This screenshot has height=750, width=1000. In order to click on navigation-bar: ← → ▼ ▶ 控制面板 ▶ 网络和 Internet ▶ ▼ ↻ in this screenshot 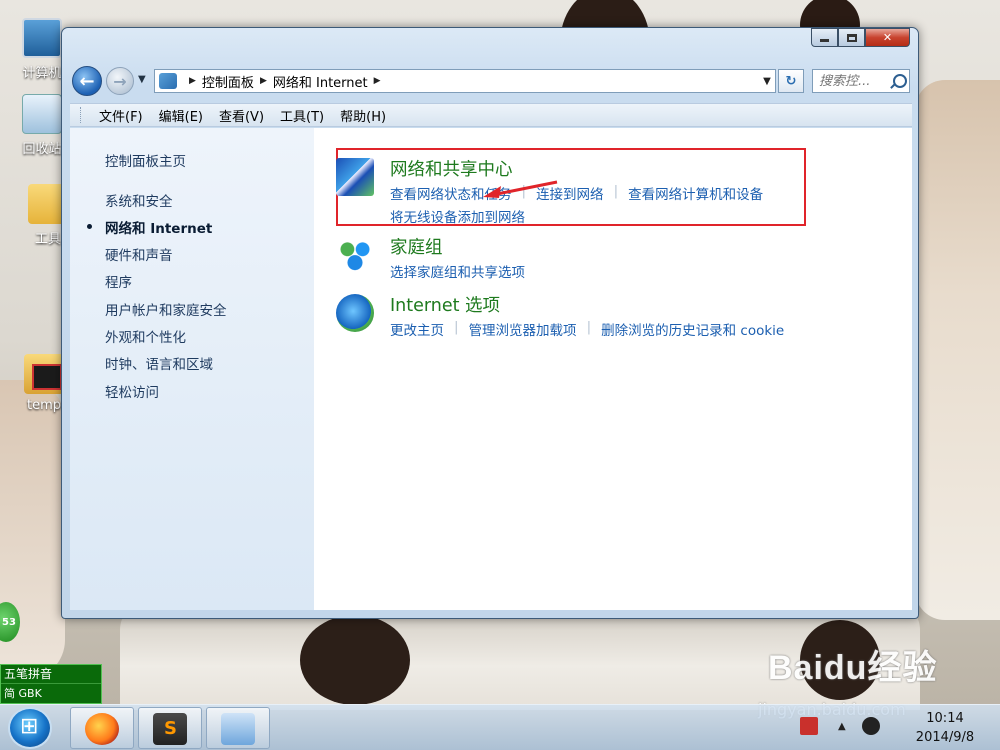, I will do `click(491, 81)`.